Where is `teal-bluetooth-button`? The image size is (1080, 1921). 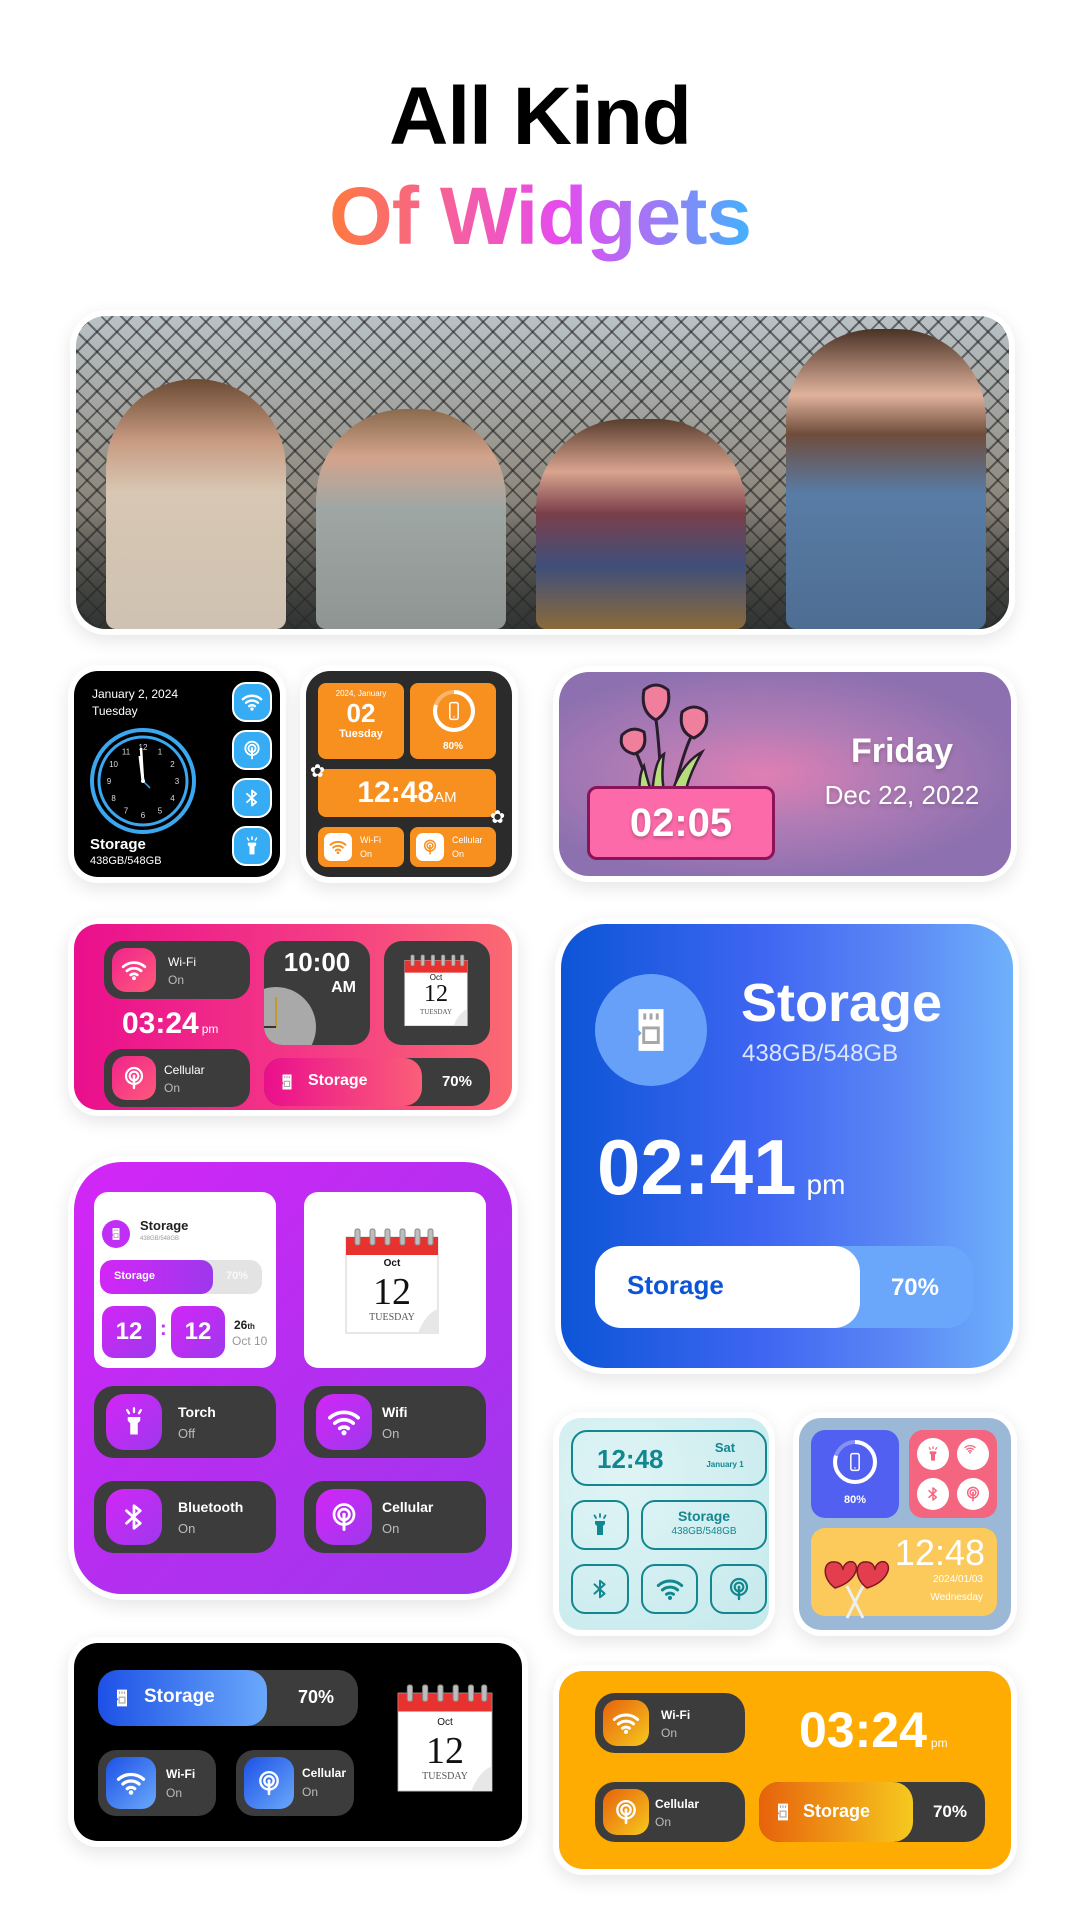
teal-bluetooth-button is located at coordinates (600, 1589).